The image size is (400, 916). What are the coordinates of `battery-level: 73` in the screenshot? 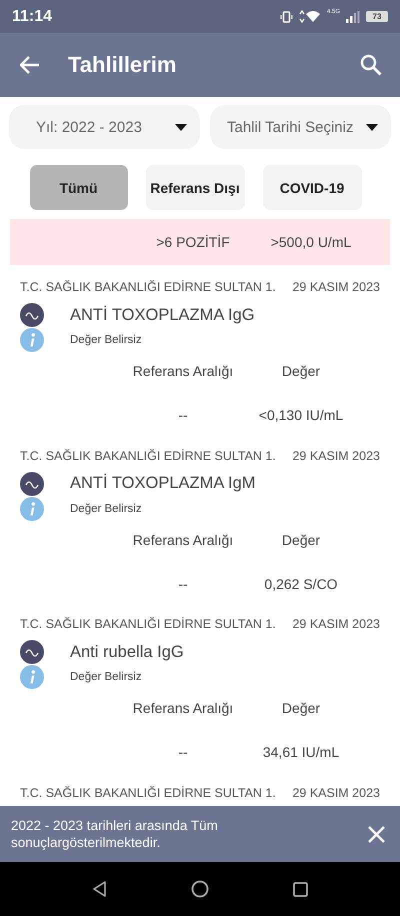 It's located at (377, 16).